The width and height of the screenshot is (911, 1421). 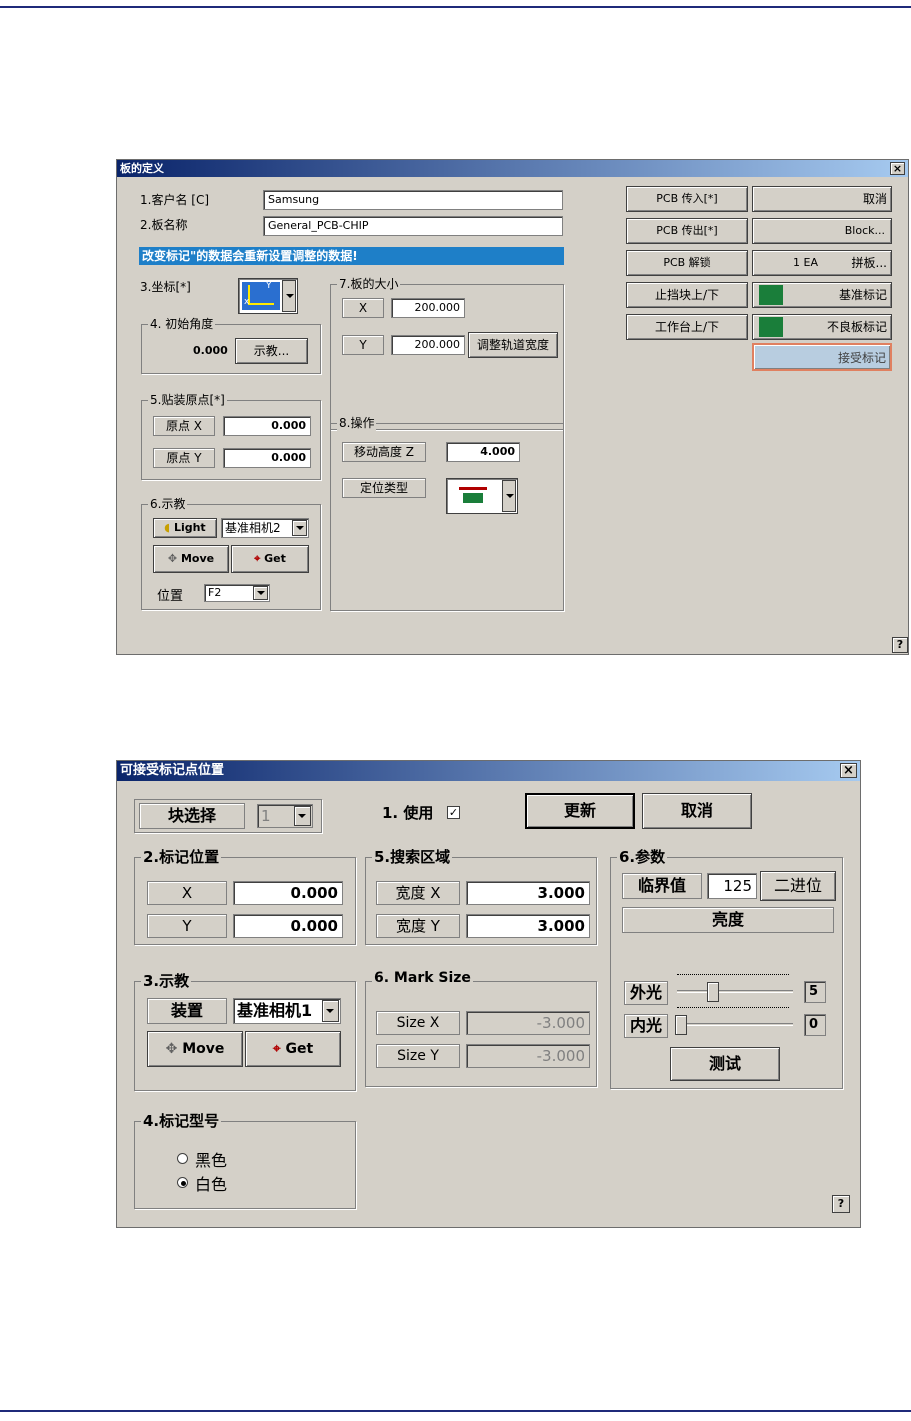 I want to click on fiducial-mark-button: 基准标记, so click(x=822, y=295).